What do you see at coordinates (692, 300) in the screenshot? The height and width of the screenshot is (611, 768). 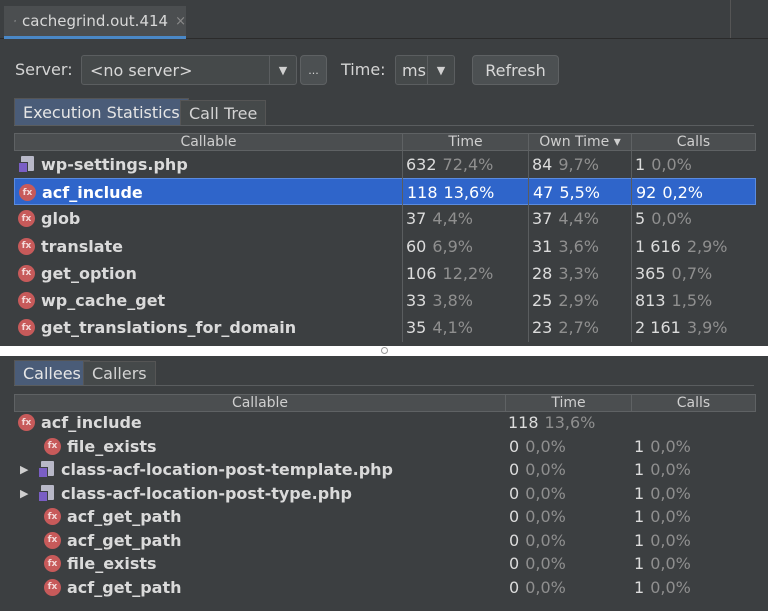 I see `calls-percent: 1,5%` at bounding box center [692, 300].